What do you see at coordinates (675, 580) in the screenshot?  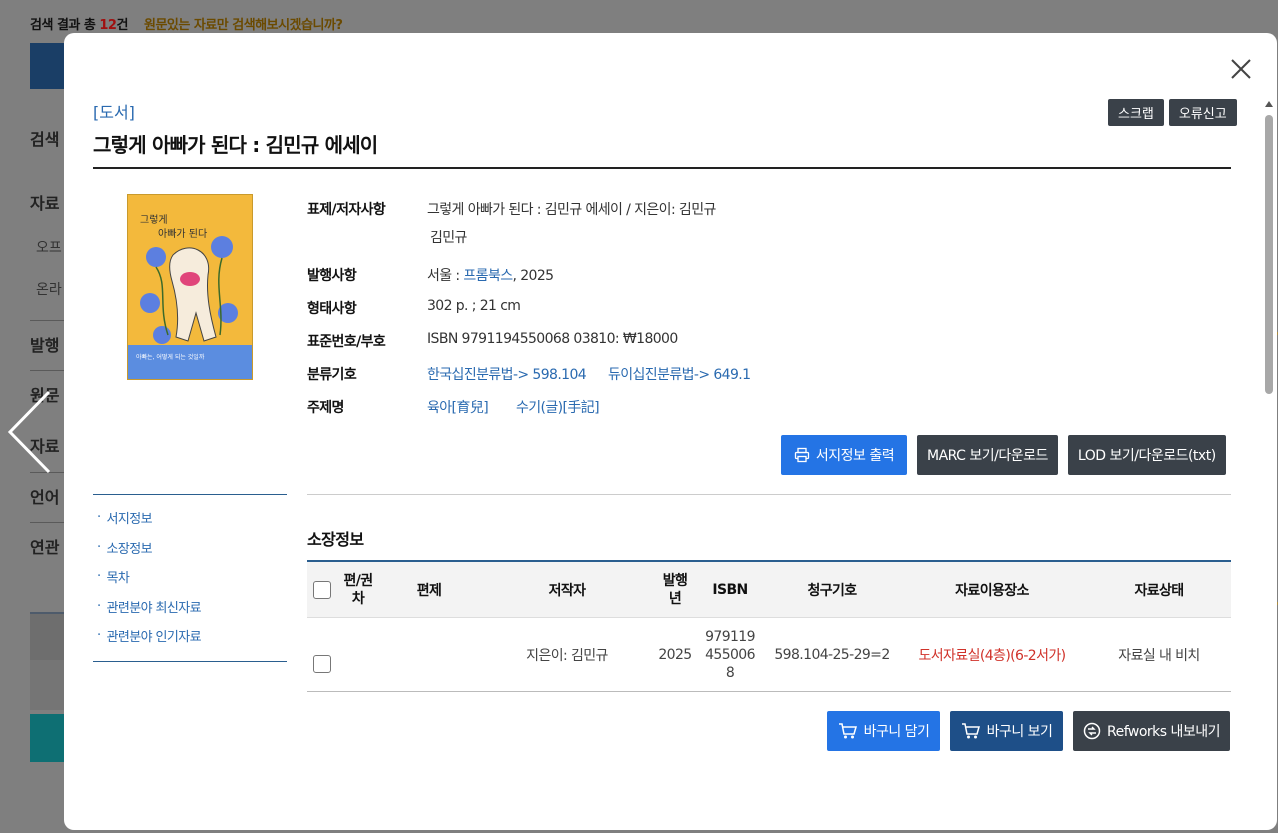 I see `header-text: 발행` at bounding box center [675, 580].